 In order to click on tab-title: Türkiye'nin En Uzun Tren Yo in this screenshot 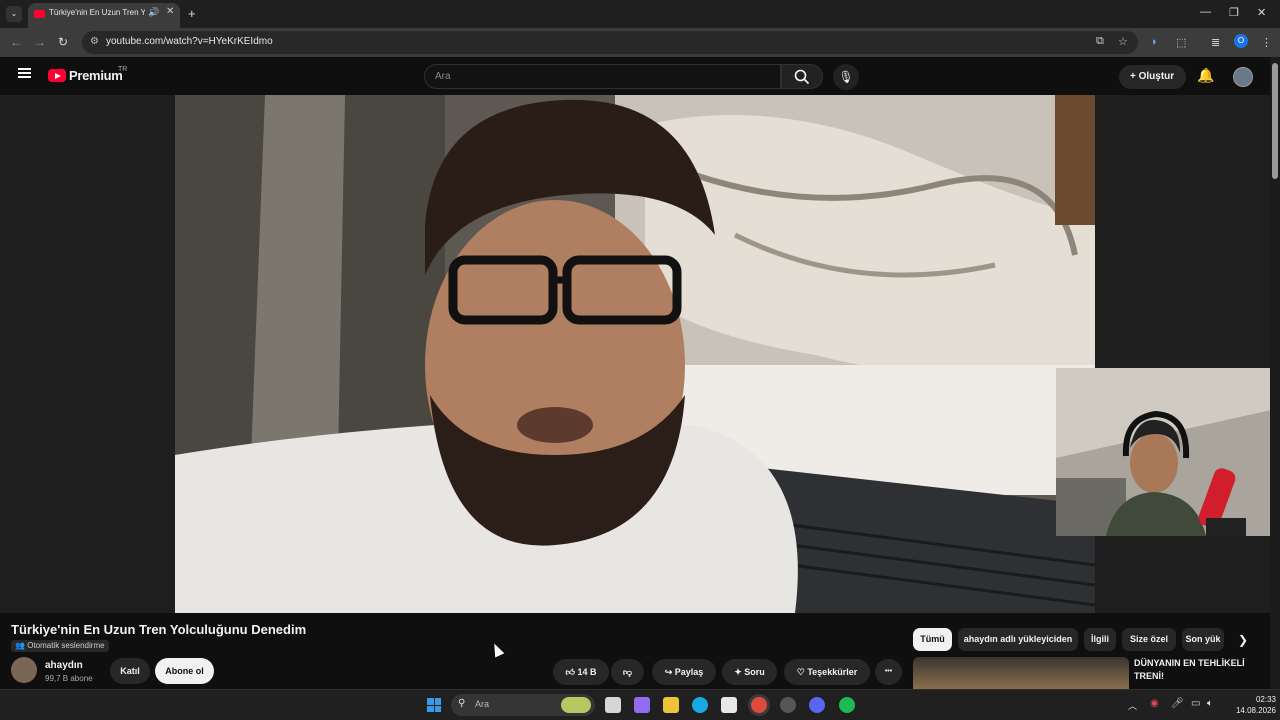, I will do `click(97, 12)`.